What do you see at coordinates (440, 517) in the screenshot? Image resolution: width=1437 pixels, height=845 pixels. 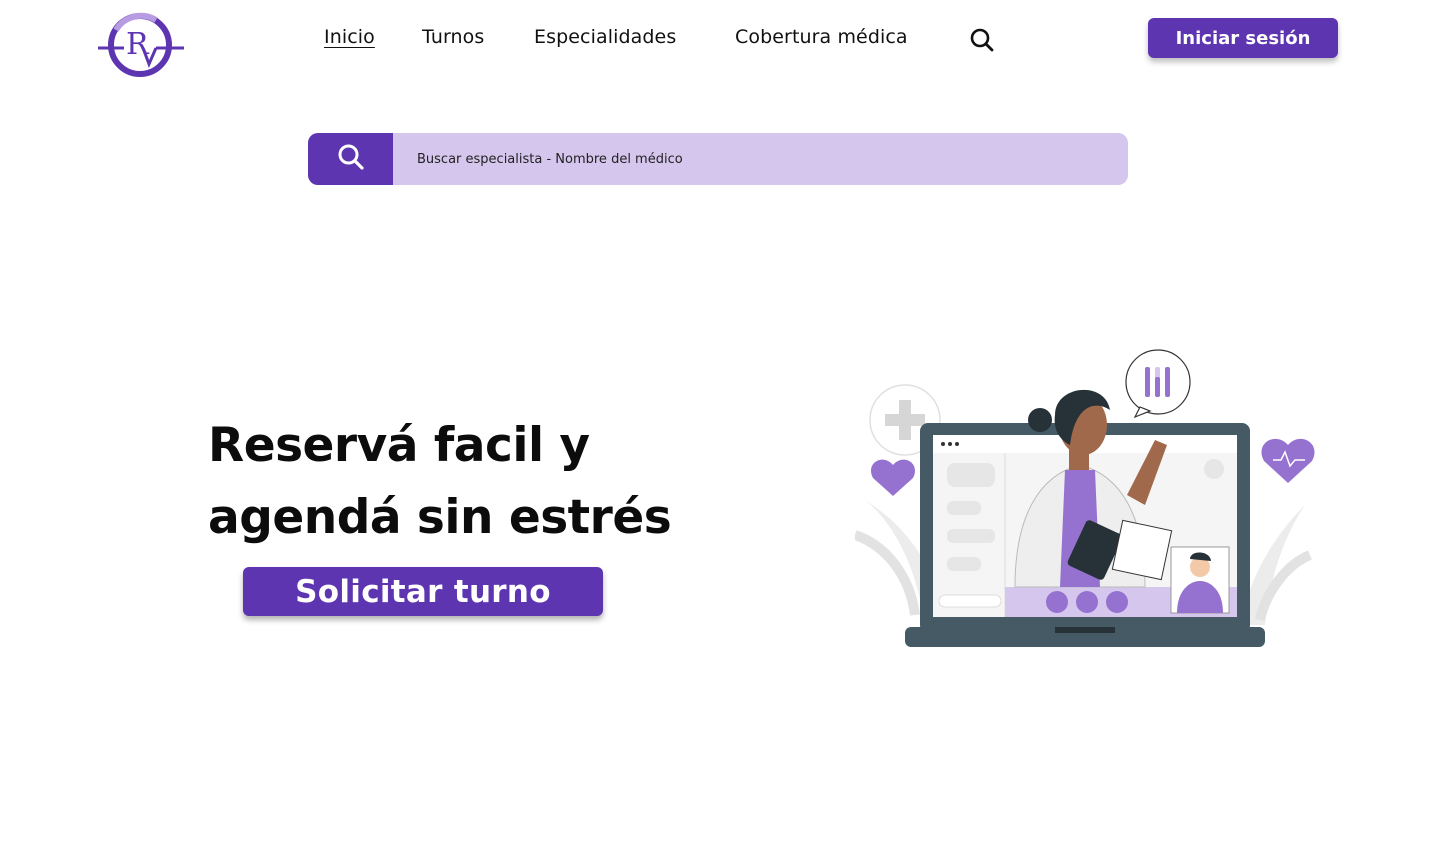 I see `hero-title-line-2: agendá sin estrés` at bounding box center [440, 517].